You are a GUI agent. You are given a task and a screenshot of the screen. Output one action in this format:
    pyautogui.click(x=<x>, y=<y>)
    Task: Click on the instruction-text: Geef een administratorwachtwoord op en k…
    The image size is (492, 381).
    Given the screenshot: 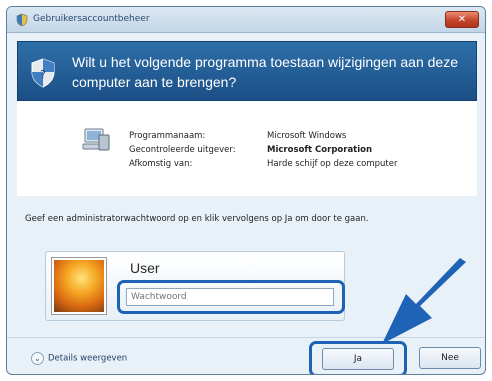 What is the action you would take?
    pyautogui.click(x=197, y=219)
    